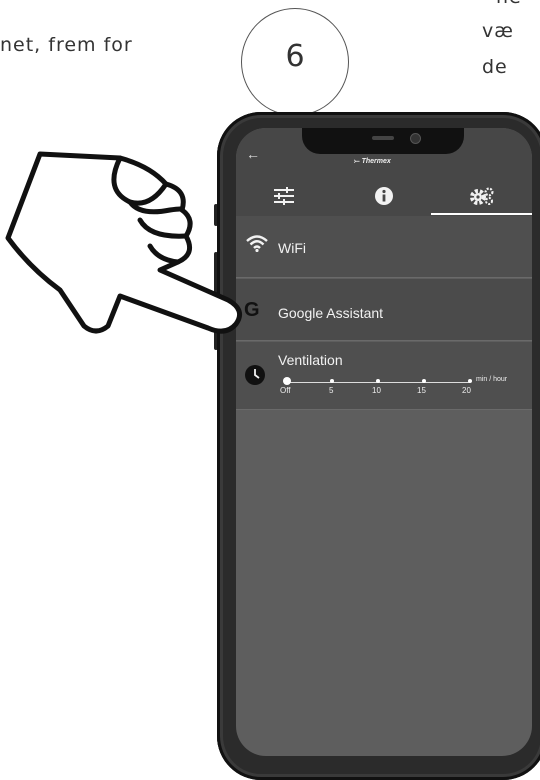 Image resolution: width=540 pixels, height=780 pixels. What do you see at coordinates (509, 4) in the screenshot?
I see `instruction-text-right-1: ne` at bounding box center [509, 4].